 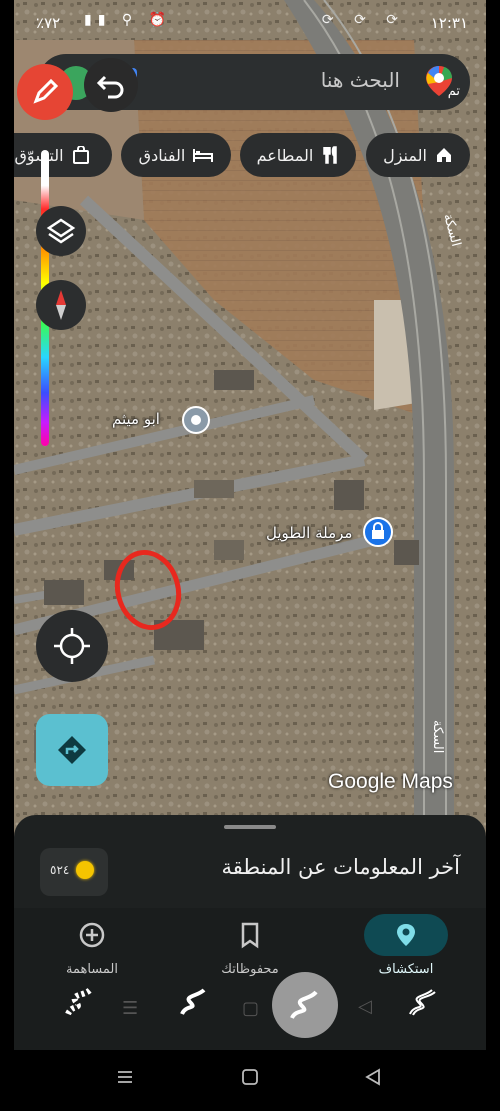 I want to click on points-badge: ٥٢٤, so click(x=74, y=872).